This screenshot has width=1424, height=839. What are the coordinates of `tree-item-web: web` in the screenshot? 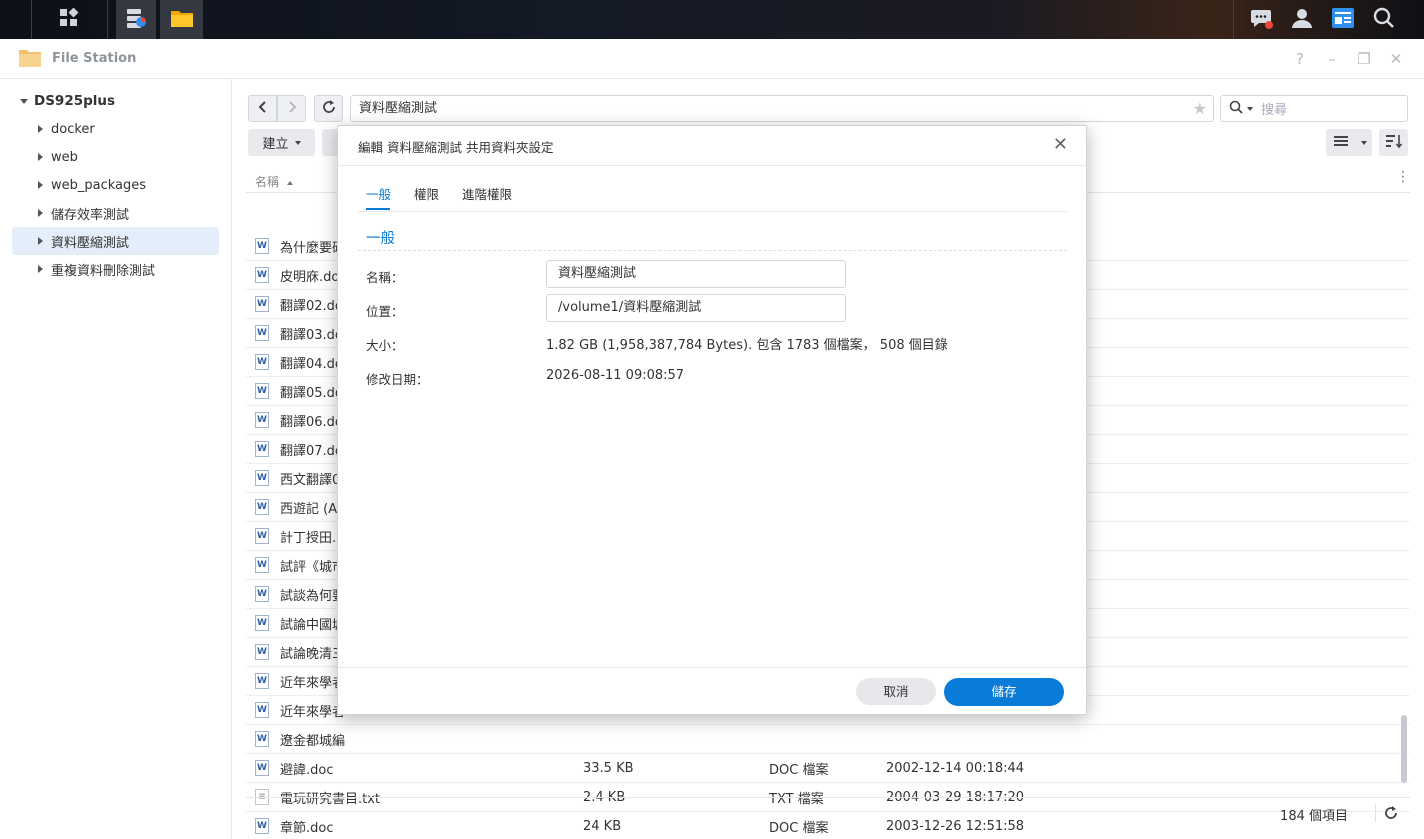 It's located at (115, 157).